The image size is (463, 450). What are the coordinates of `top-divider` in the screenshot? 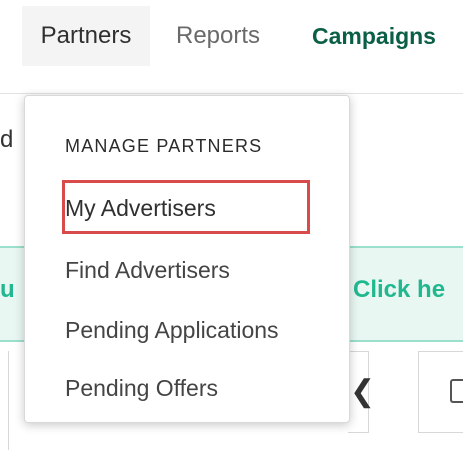 It's located at (231, 93).